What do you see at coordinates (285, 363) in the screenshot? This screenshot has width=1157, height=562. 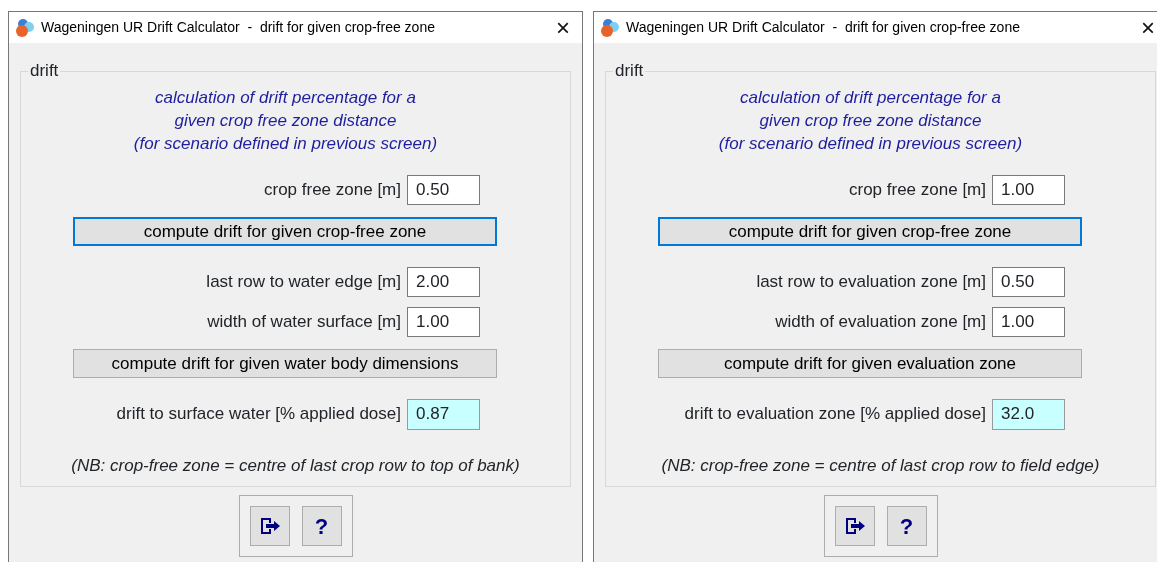 I see `compute-button: compute drift for given water body dimensions` at bounding box center [285, 363].